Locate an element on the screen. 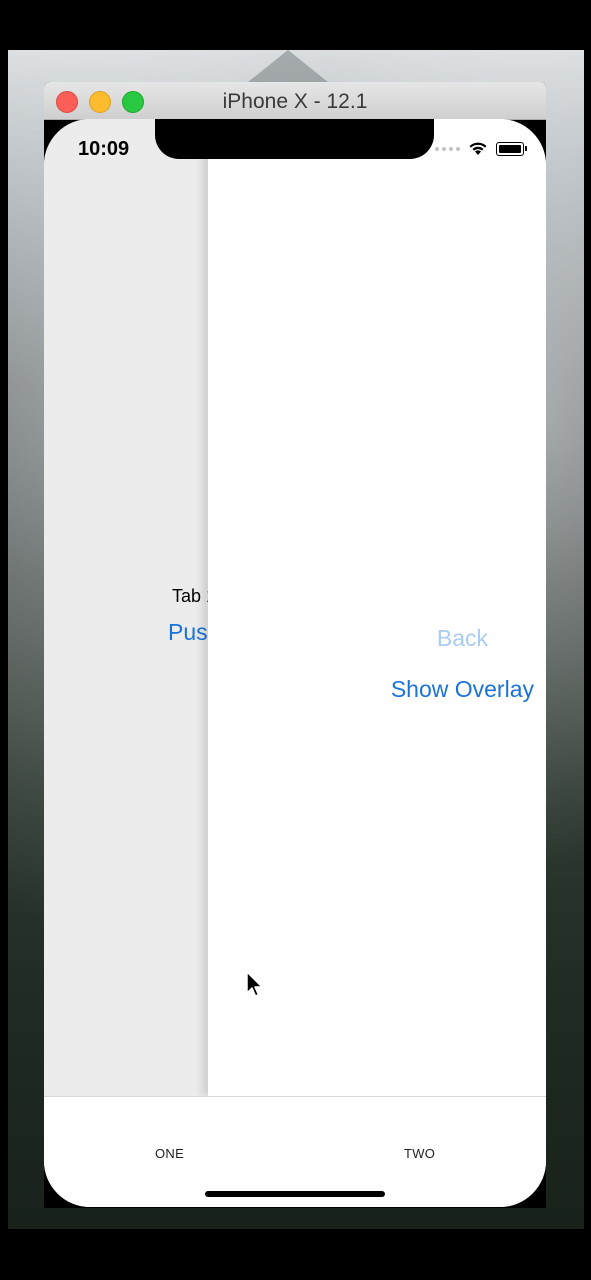 The image size is (591, 1280). status-indicators is located at coordinates (481, 148).